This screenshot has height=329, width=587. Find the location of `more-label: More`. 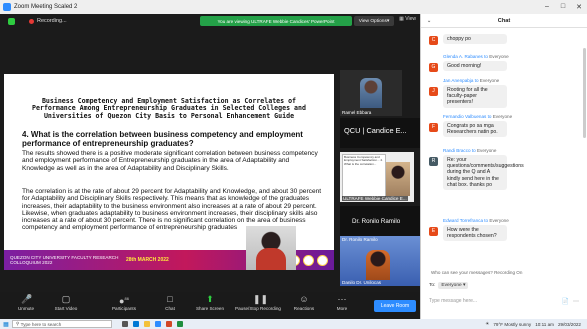

more-label: More is located at coordinates (342, 308).